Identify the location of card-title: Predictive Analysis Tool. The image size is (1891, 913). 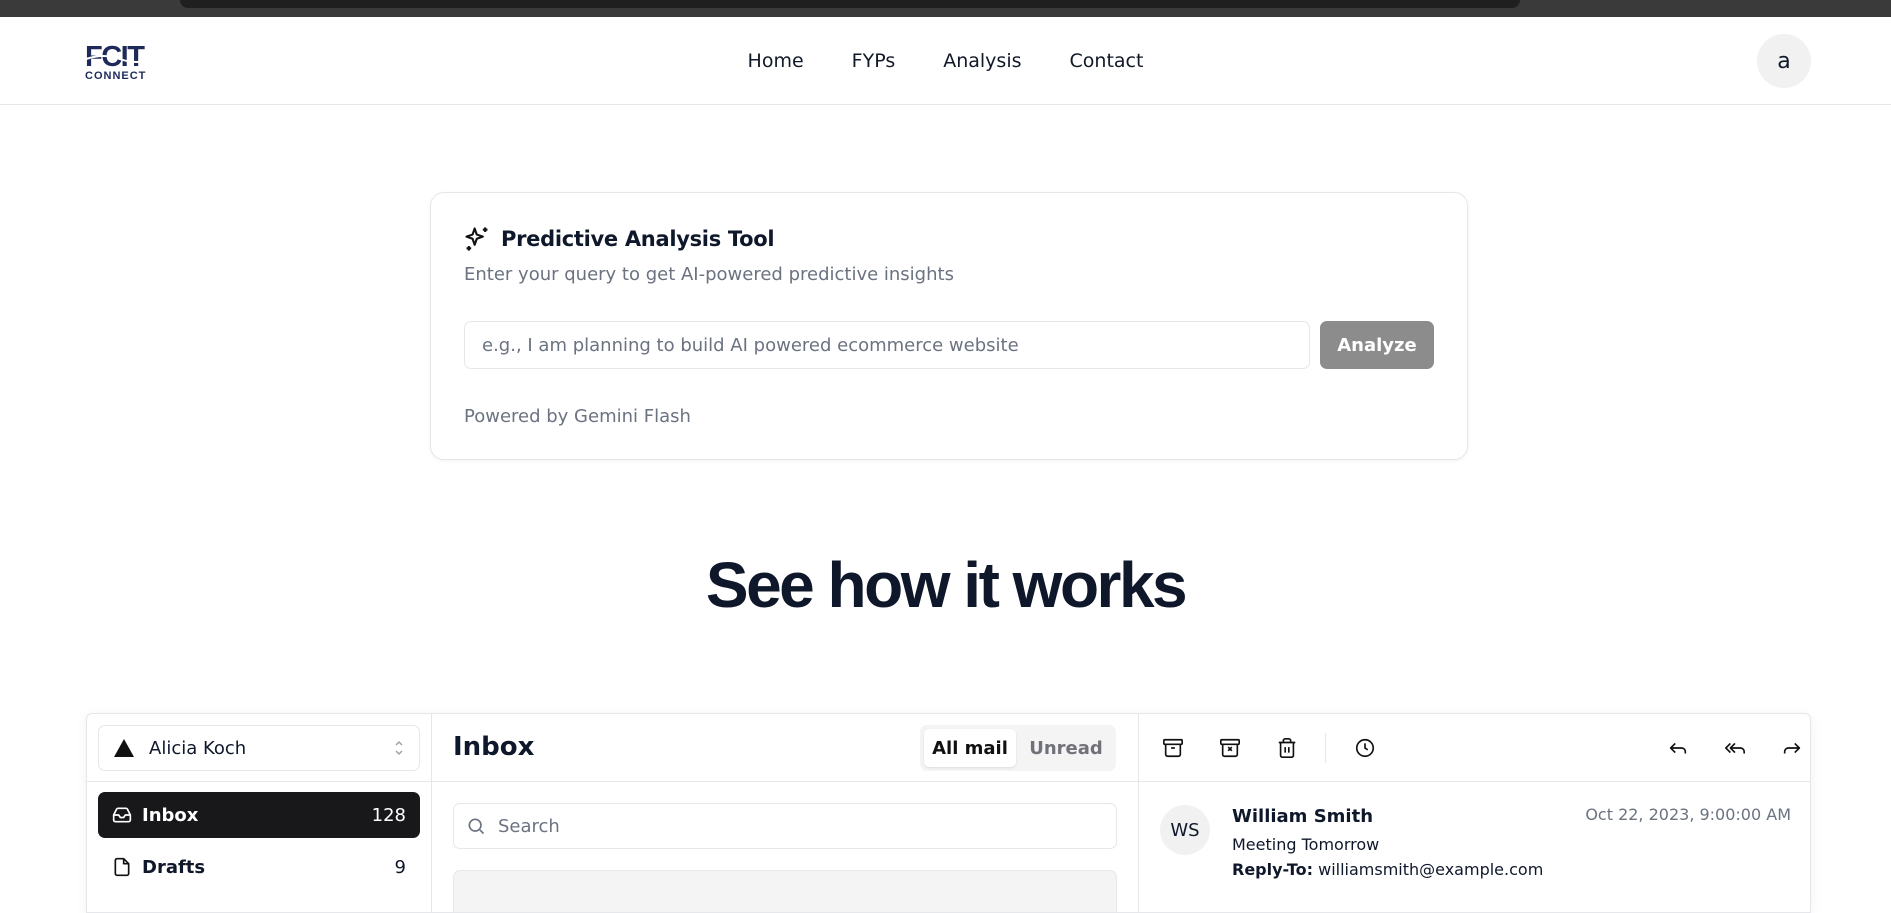
(619, 239).